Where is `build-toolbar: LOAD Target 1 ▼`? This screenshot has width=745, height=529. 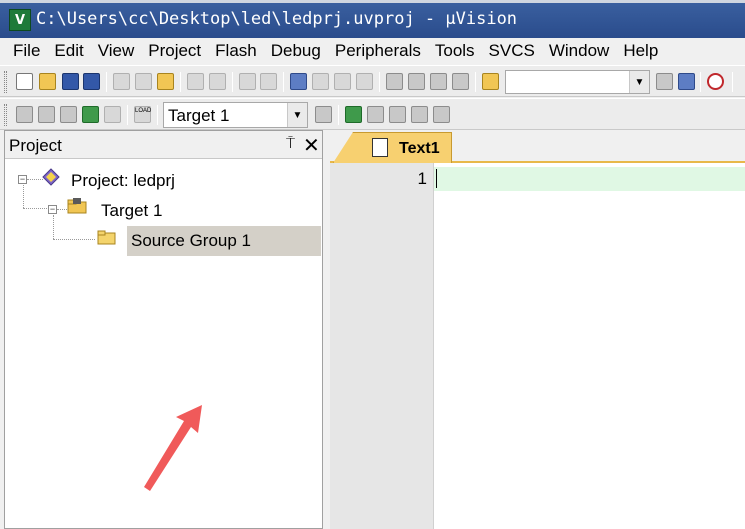
build-toolbar: LOAD Target 1 ▼ is located at coordinates (372, 114).